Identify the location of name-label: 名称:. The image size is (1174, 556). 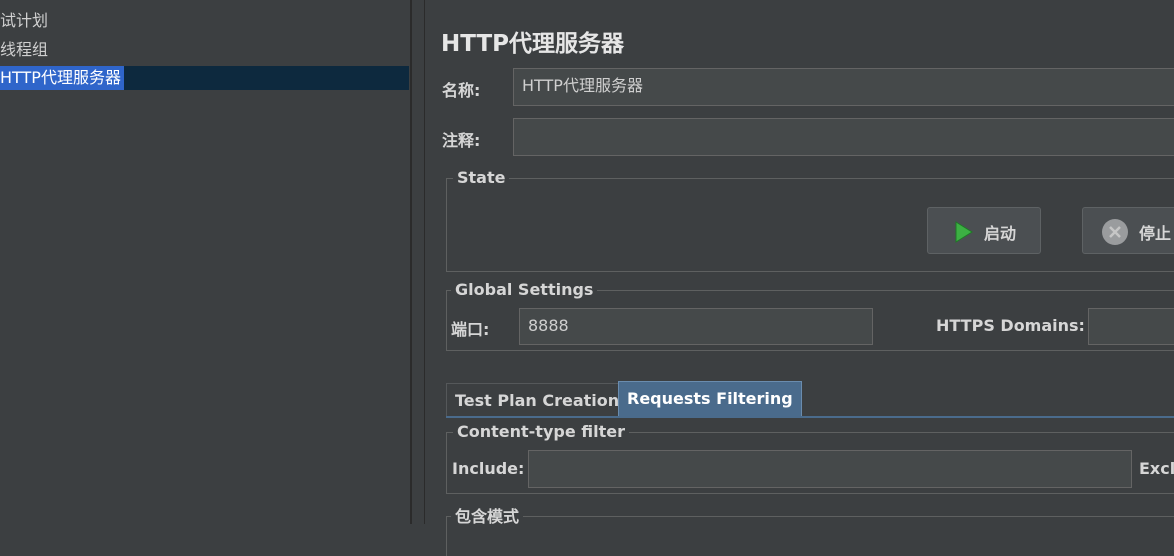
(461, 90).